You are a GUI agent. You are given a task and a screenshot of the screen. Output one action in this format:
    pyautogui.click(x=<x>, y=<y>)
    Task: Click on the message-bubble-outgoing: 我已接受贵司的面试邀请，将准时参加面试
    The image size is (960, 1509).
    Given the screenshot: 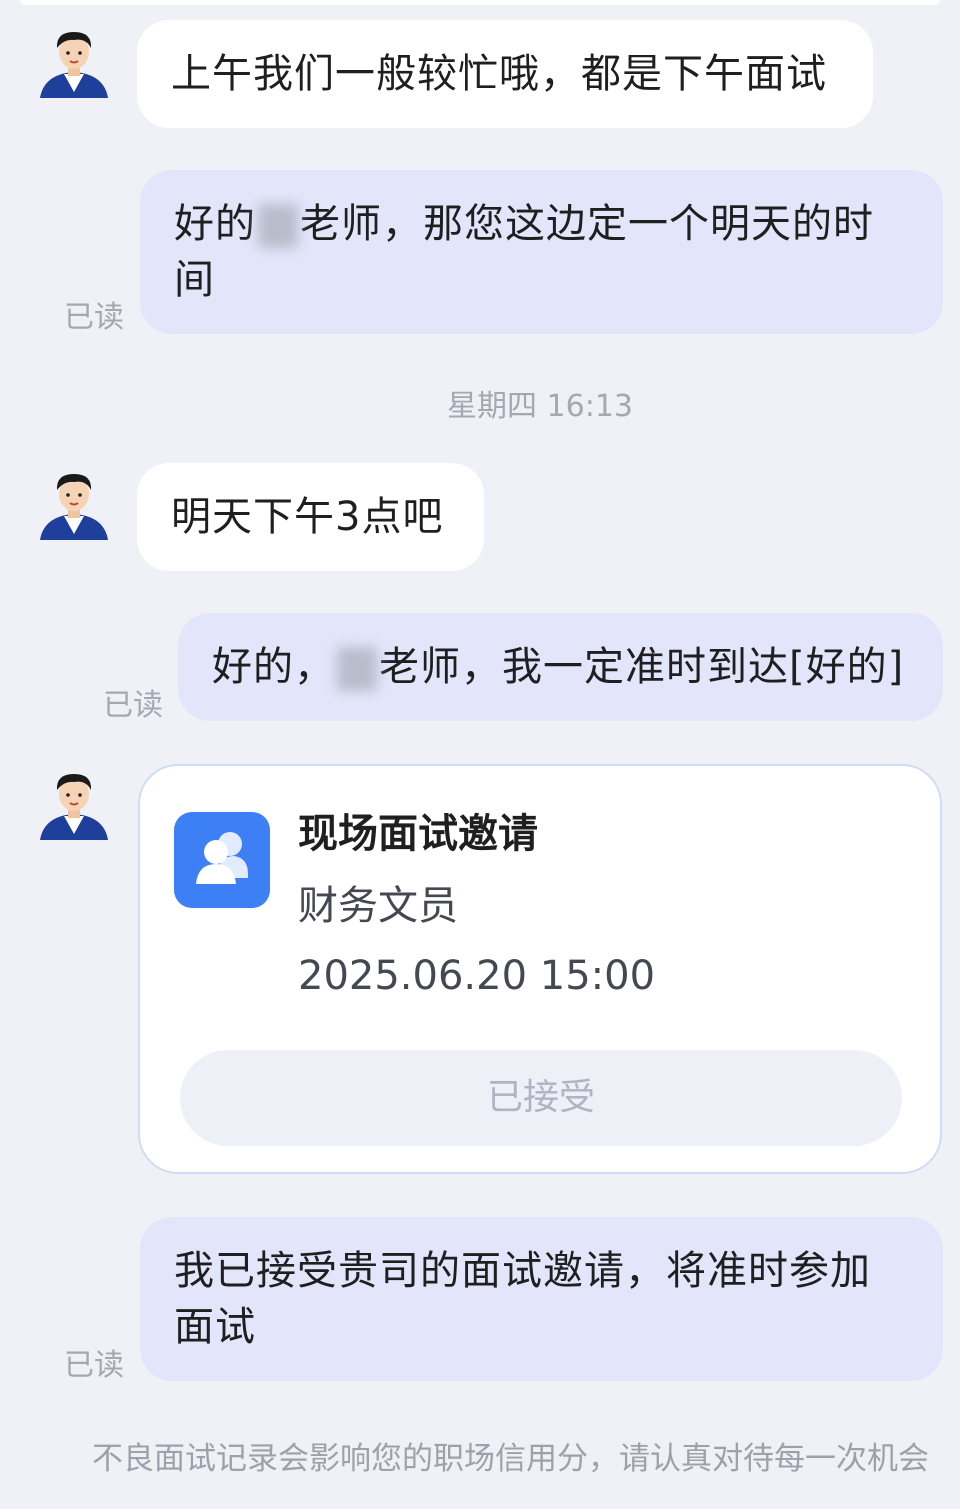 What is the action you would take?
    pyautogui.click(x=541, y=1299)
    